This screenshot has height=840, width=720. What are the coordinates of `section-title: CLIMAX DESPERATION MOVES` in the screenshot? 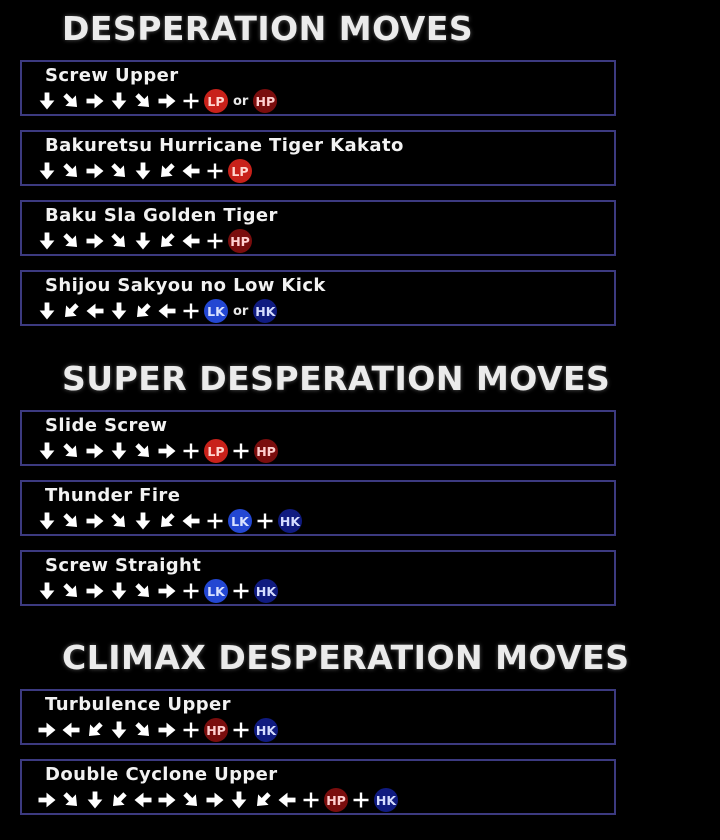 It's located at (346, 657).